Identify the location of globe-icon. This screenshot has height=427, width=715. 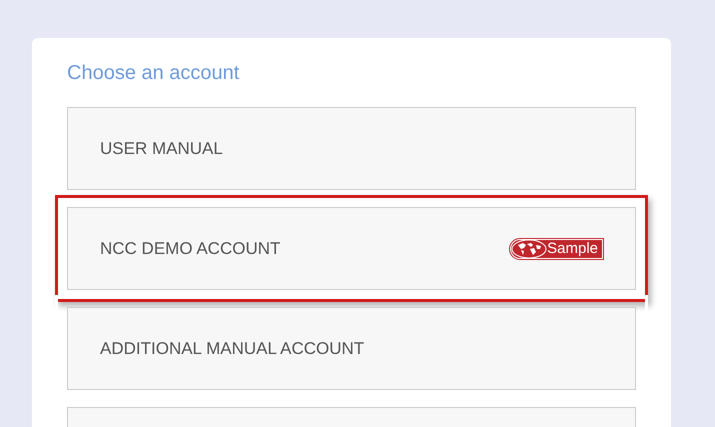
(529, 248).